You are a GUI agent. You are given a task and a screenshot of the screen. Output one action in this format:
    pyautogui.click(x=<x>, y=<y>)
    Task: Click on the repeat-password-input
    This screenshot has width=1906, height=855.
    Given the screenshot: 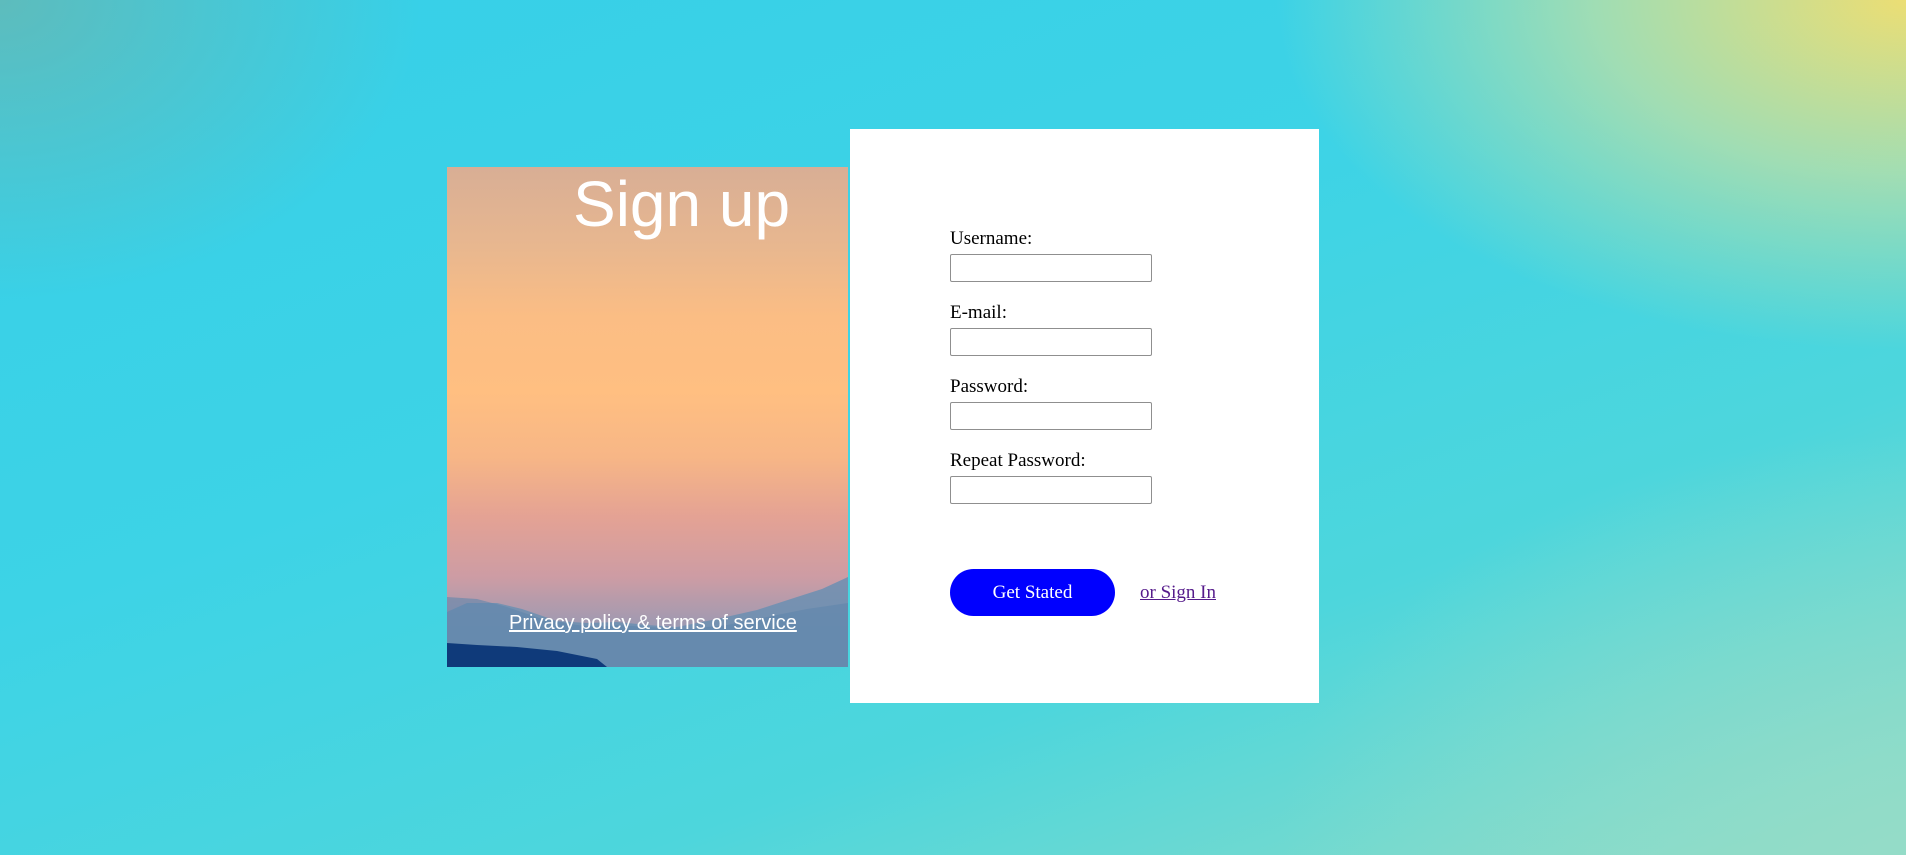 What is the action you would take?
    pyautogui.click(x=1051, y=490)
    